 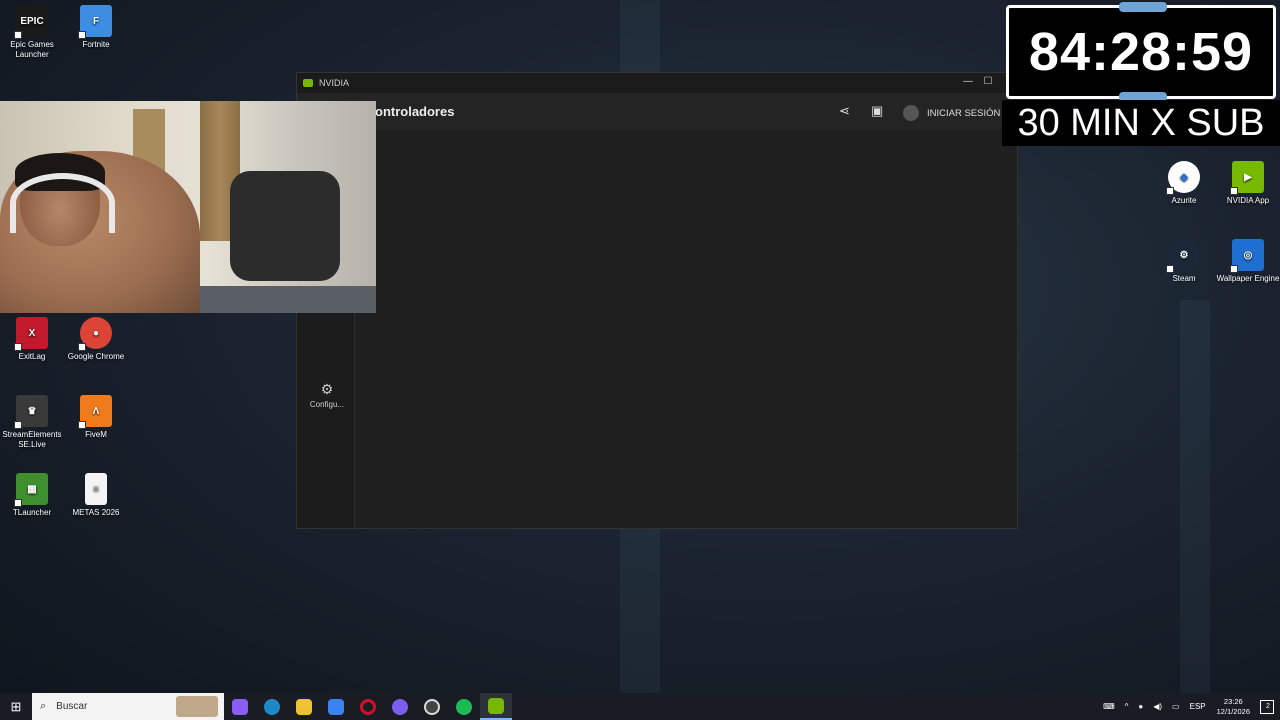 What do you see at coordinates (72, 706) in the screenshot?
I see `search-placeholder: Buscar` at bounding box center [72, 706].